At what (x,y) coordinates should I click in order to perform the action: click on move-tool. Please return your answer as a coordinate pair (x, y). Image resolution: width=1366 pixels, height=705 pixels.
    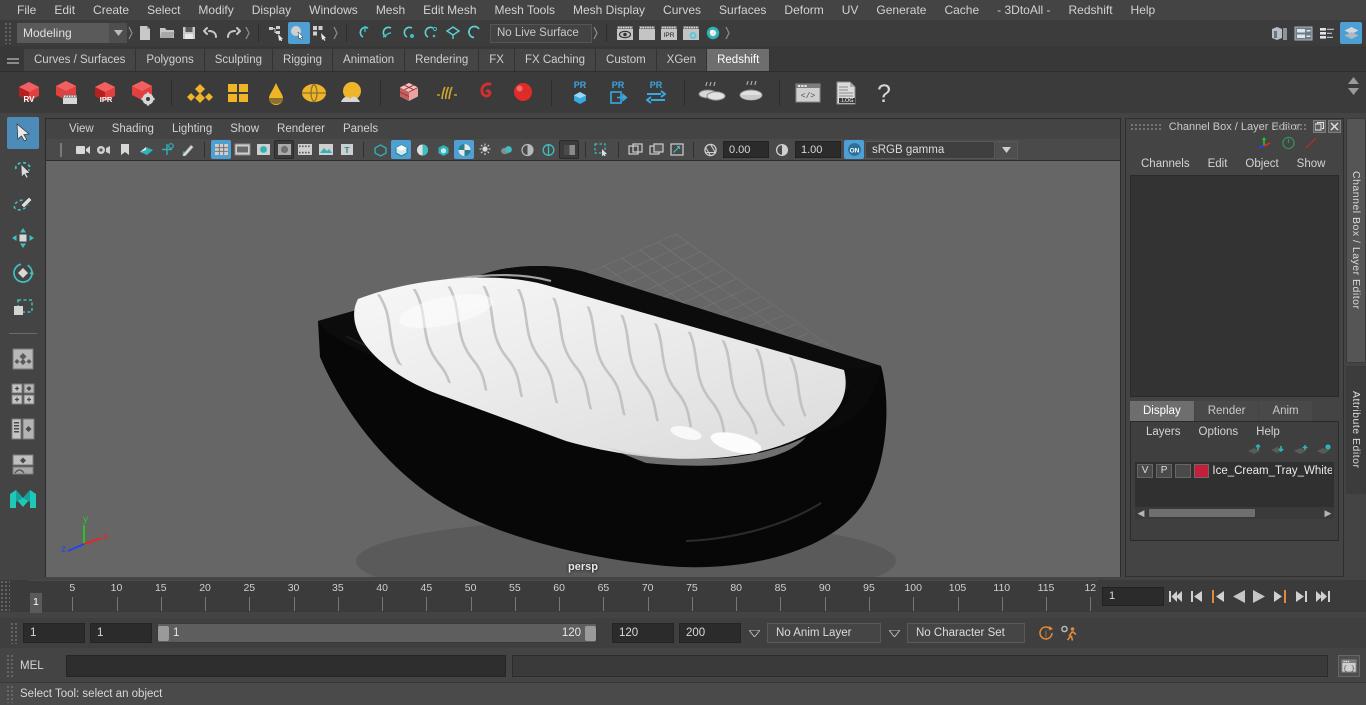
    Looking at the image, I should click on (23, 238).